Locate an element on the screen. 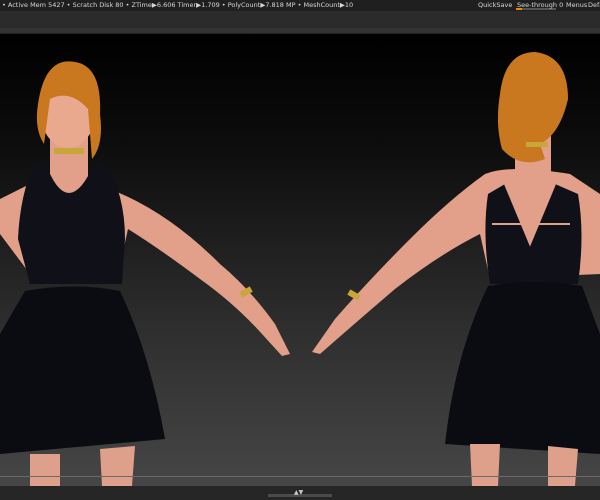 The image size is (600, 500). menus-button: Menus is located at coordinates (576, 5).